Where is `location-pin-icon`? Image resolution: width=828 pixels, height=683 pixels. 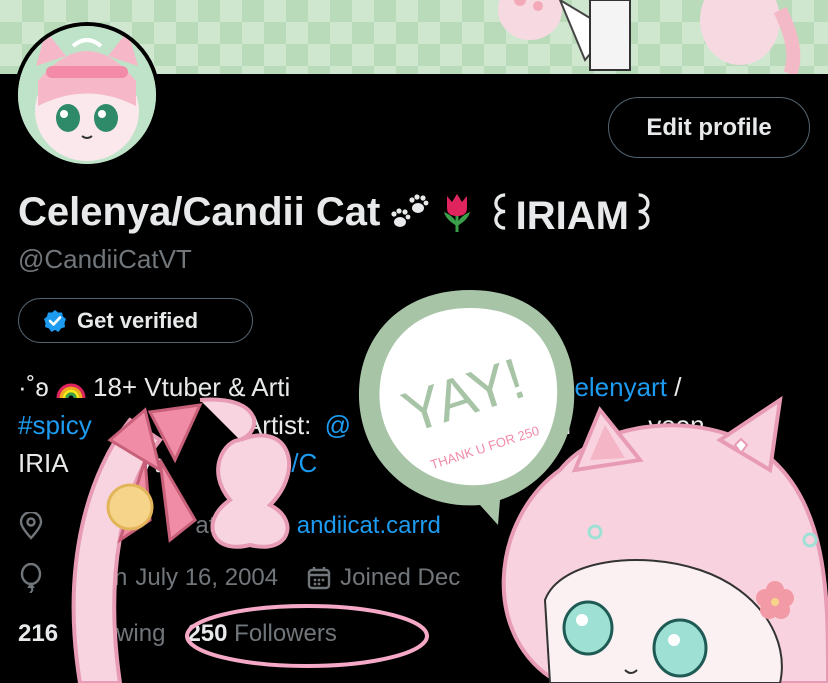
location-pin-icon is located at coordinates (31, 526).